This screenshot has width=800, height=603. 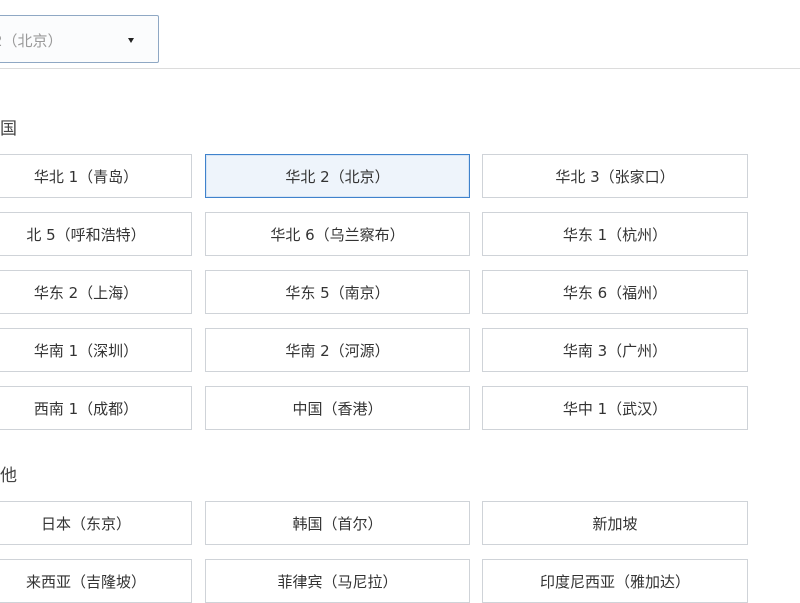 I want to click on region-option: 华东 1（杭州）, so click(x=615, y=234).